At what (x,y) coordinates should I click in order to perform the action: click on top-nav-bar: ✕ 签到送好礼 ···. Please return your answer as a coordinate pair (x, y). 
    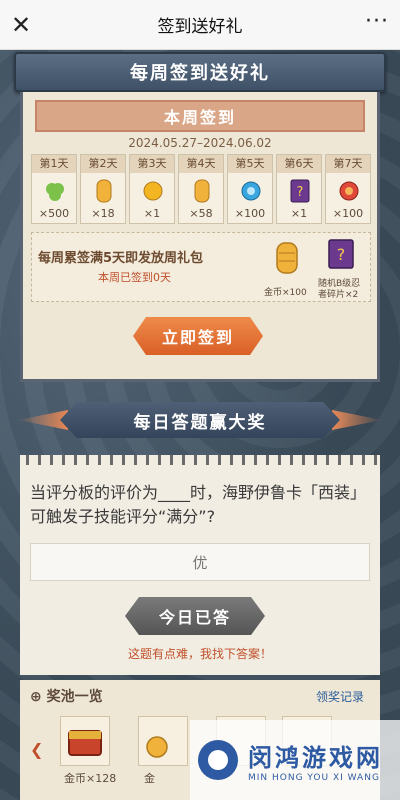
    Looking at the image, I should click on (200, 25).